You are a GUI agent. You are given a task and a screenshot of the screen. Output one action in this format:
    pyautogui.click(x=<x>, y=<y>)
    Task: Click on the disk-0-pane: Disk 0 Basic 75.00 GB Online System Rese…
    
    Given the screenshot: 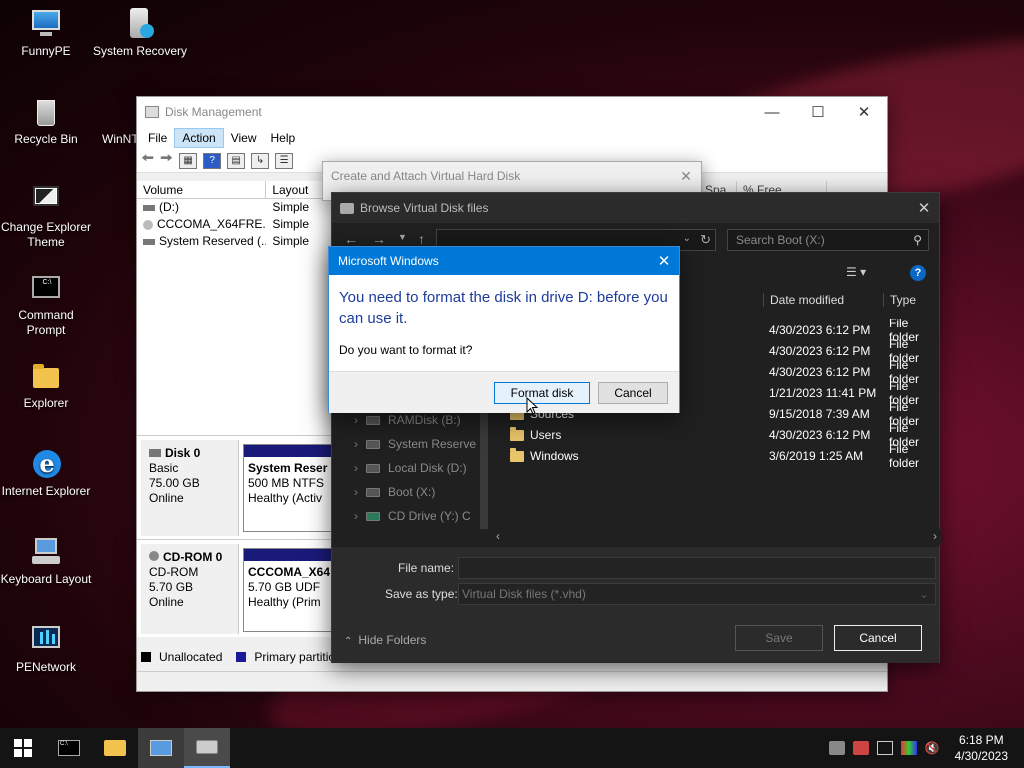 What is the action you would take?
    pyautogui.click(x=240, y=487)
    